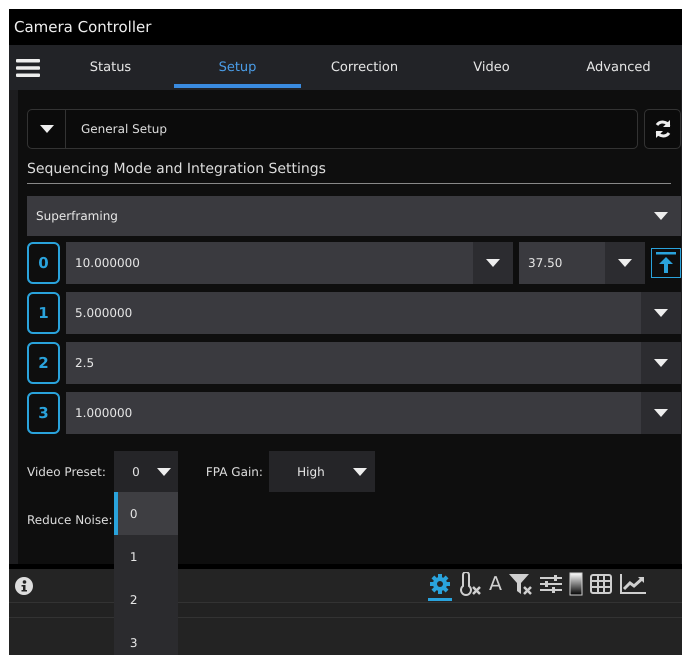 The width and height of the screenshot is (682, 655). What do you see at coordinates (373, 363) in the screenshot?
I see `value-dropdown: 2.5` at bounding box center [373, 363].